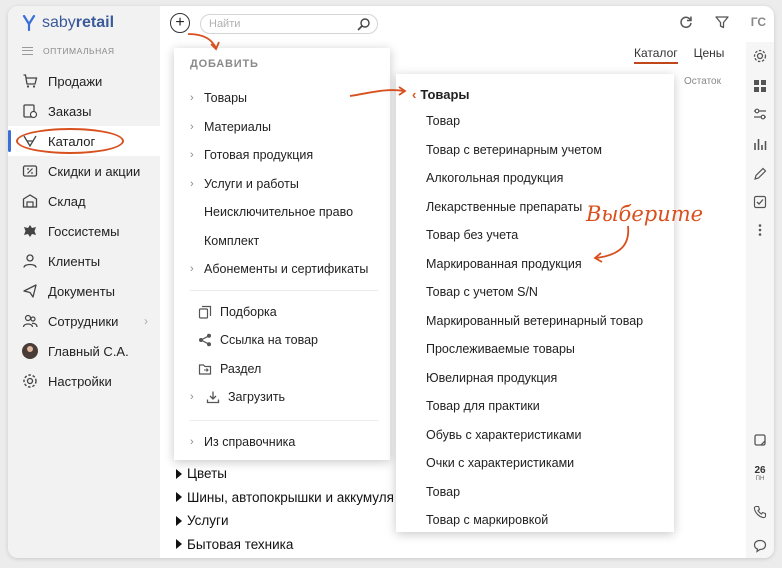  I want to click on add-menu-item-label: Услуги и работы, so click(251, 183).